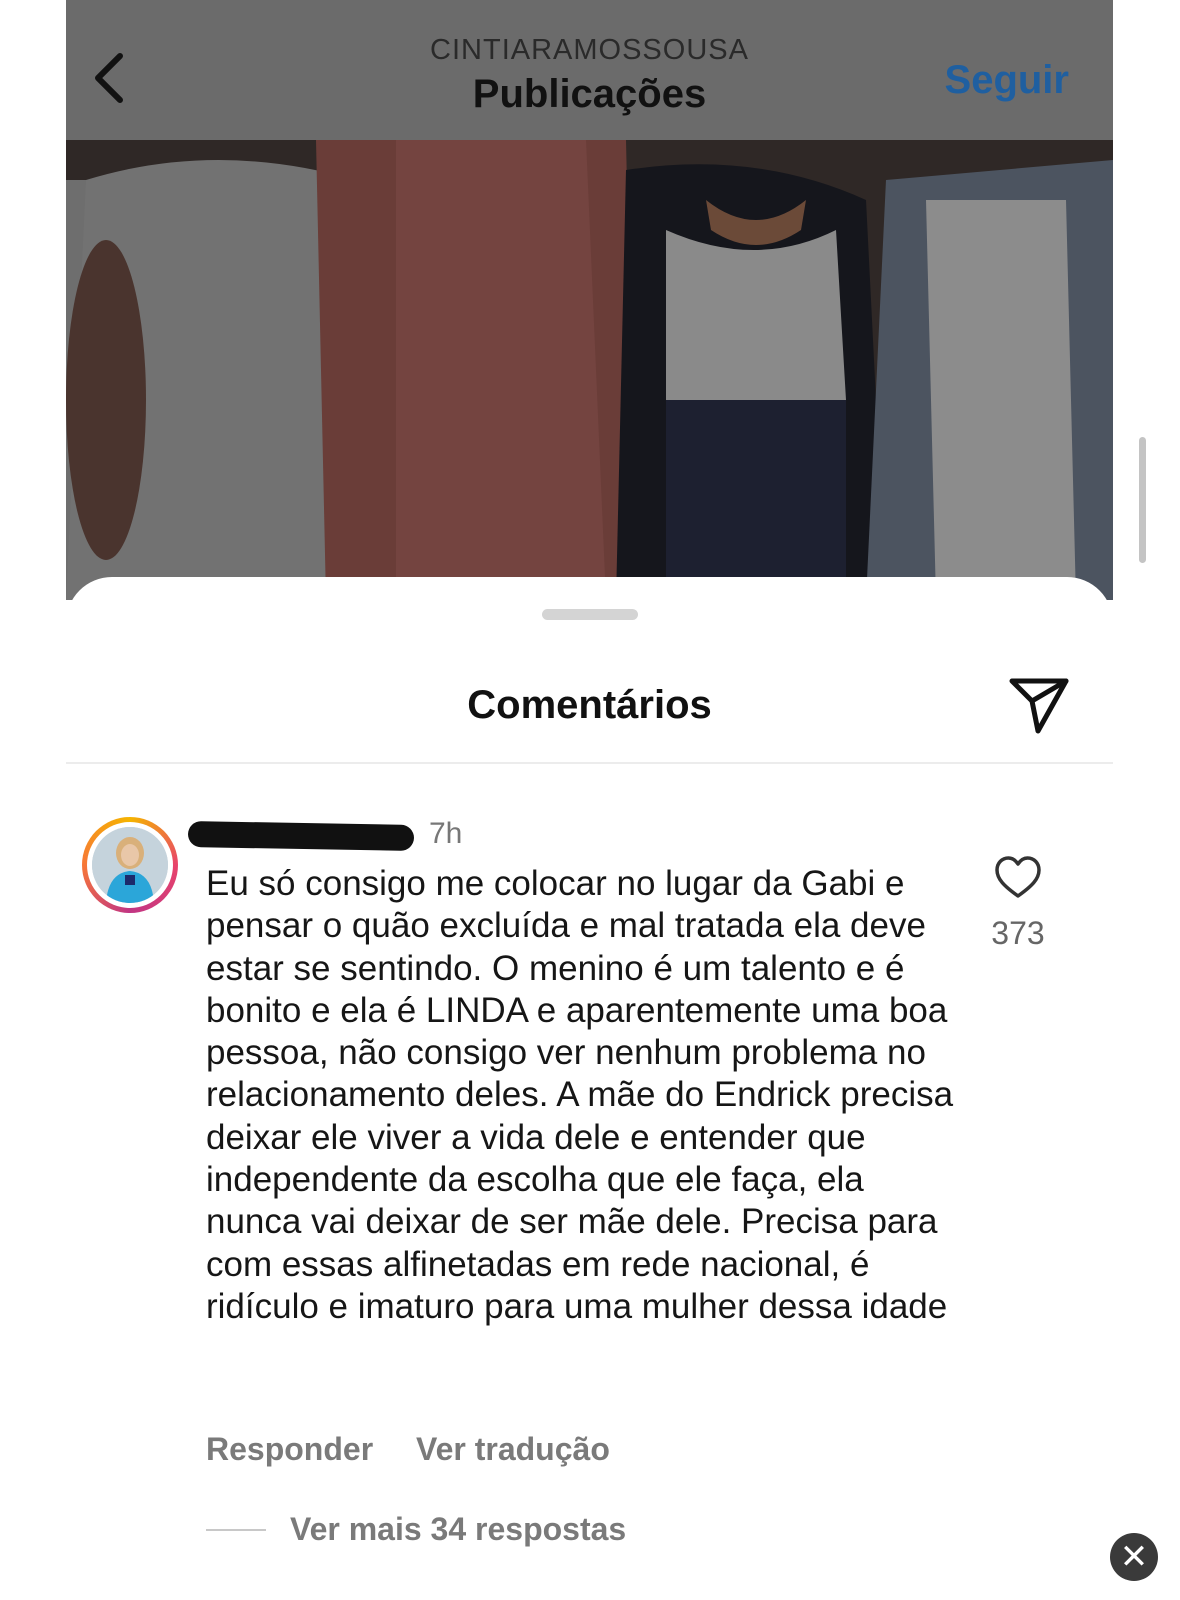 Image resolution: width=1180 pixels, height=1600 pixels. What do you see at coordinates (513, 1449) in the screenshot?
I see `translate-button: Ver tradução` at bounding box center [513, 1449].